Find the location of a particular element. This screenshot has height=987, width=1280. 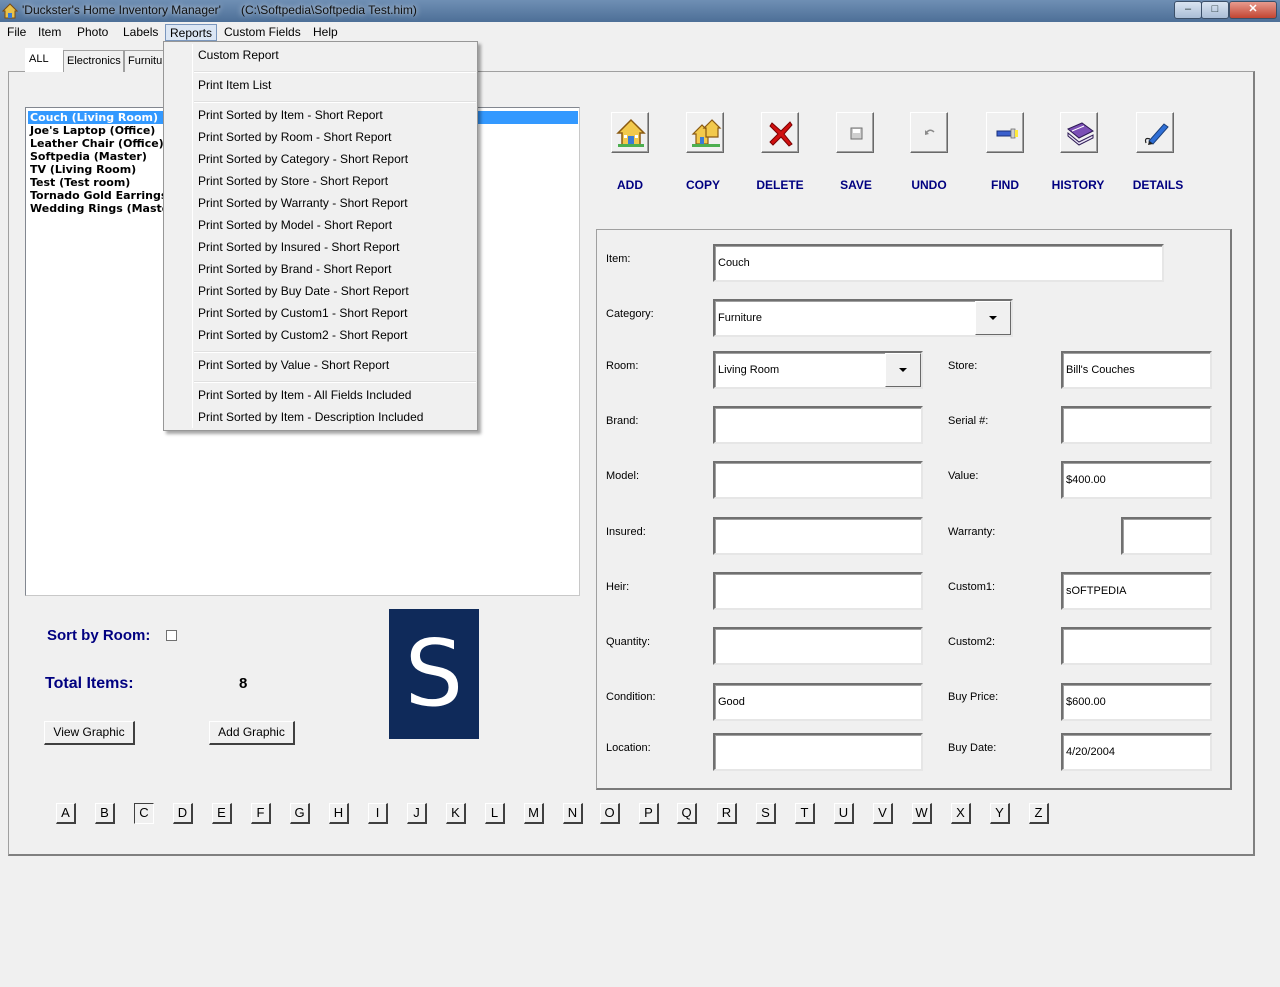

letter-button-h: H is located at coordinates (339, 813).